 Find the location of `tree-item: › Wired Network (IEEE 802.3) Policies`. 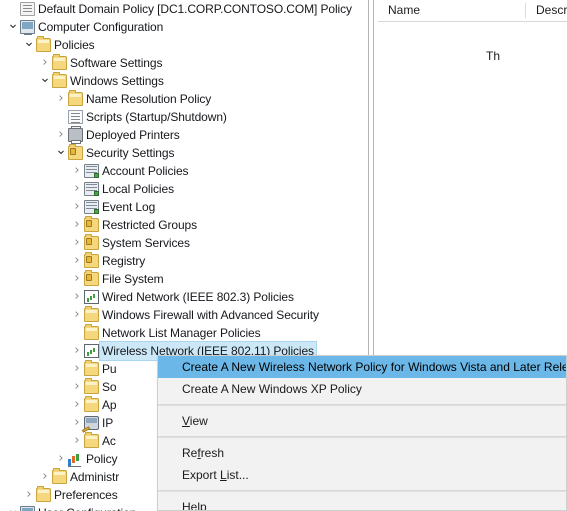

tree-item: › Wired Network (IEEE 802.3) Policies is located at coordinates (183, 297).